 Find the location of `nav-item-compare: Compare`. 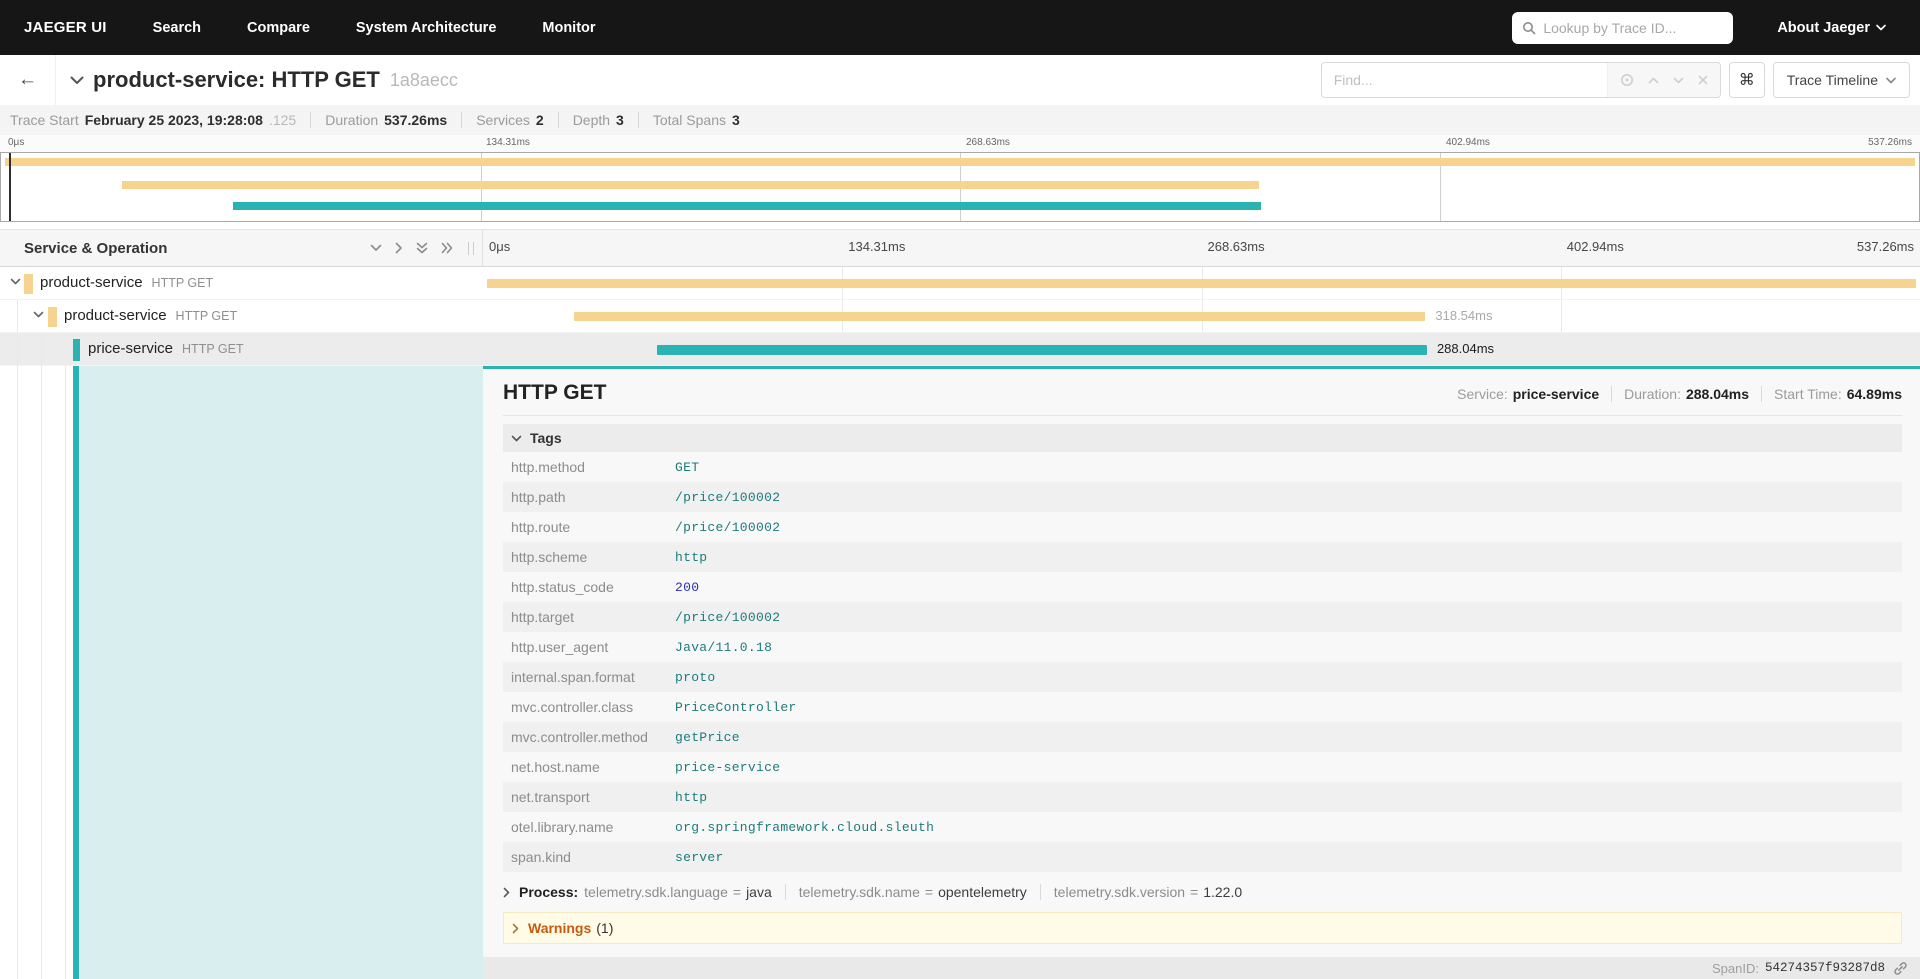

nav-item-compare: Compare is located at coordinates (278, 28).